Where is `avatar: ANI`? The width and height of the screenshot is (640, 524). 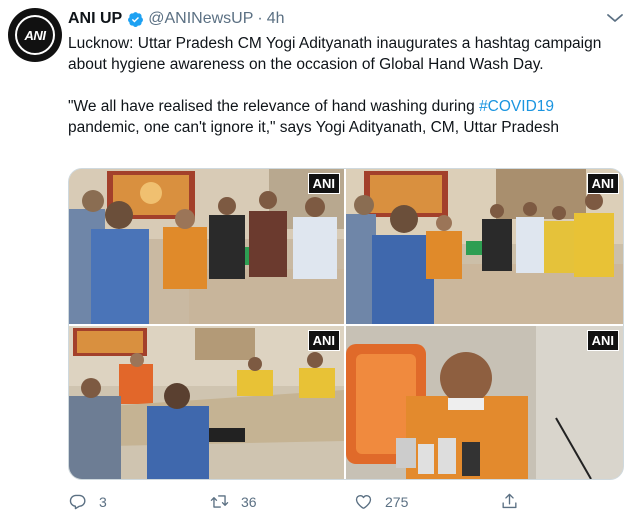
avatar: ANI is located at coordinates (35, 35).